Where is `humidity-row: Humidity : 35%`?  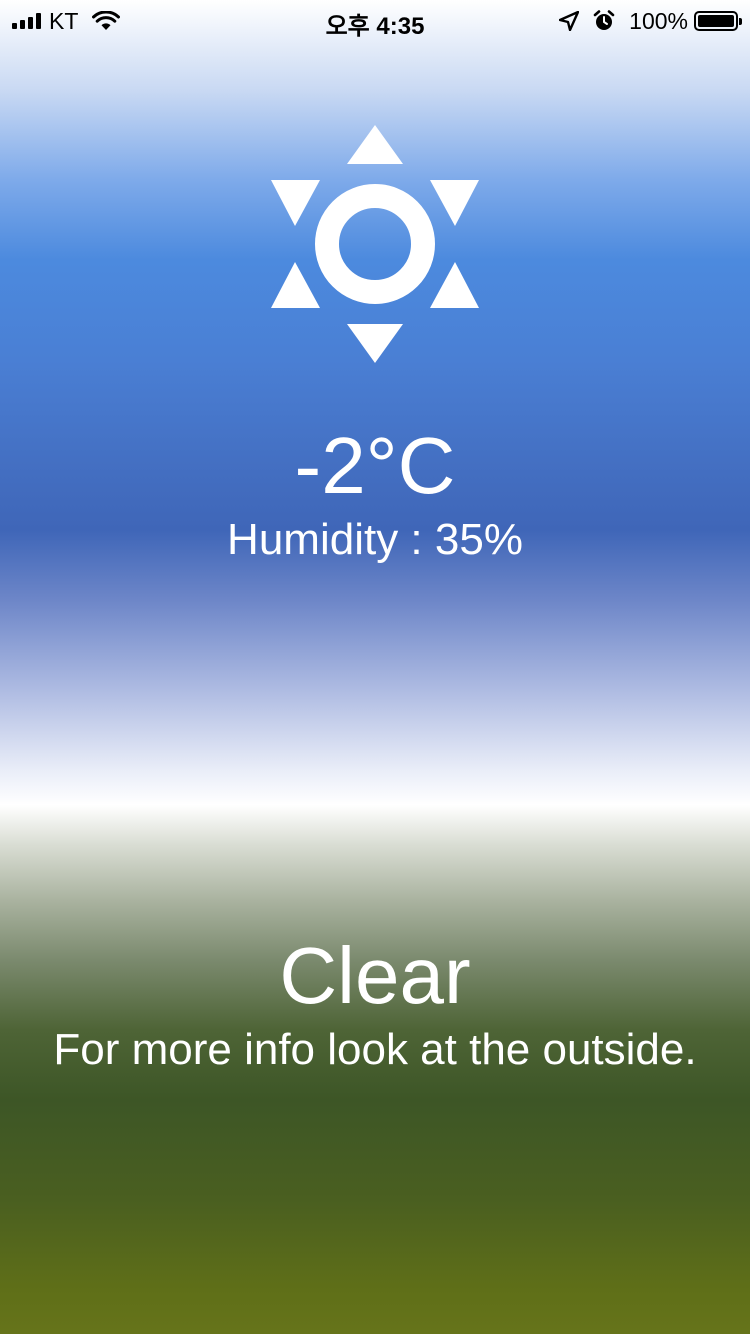 humidity-row: Humidity : 35% is located at coordinates (375, 540).